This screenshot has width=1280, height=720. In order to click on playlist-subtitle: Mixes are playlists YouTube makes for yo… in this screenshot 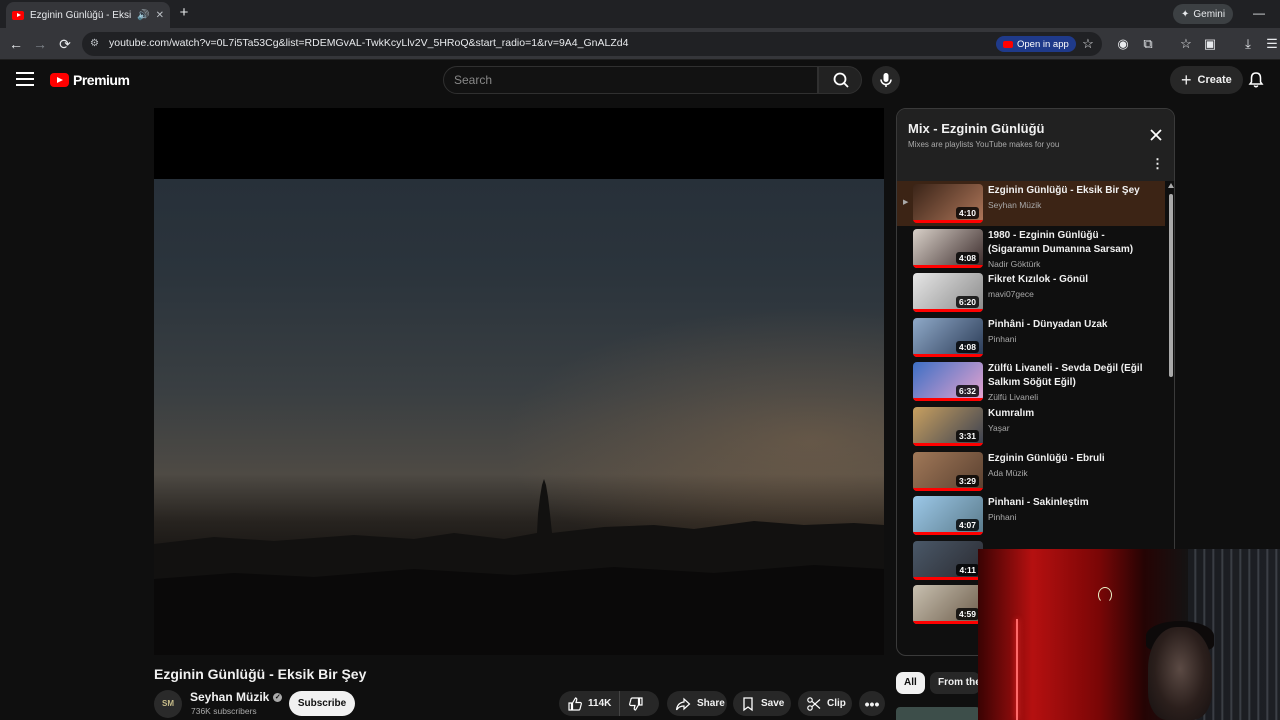, I will do `click(984, 144)`.